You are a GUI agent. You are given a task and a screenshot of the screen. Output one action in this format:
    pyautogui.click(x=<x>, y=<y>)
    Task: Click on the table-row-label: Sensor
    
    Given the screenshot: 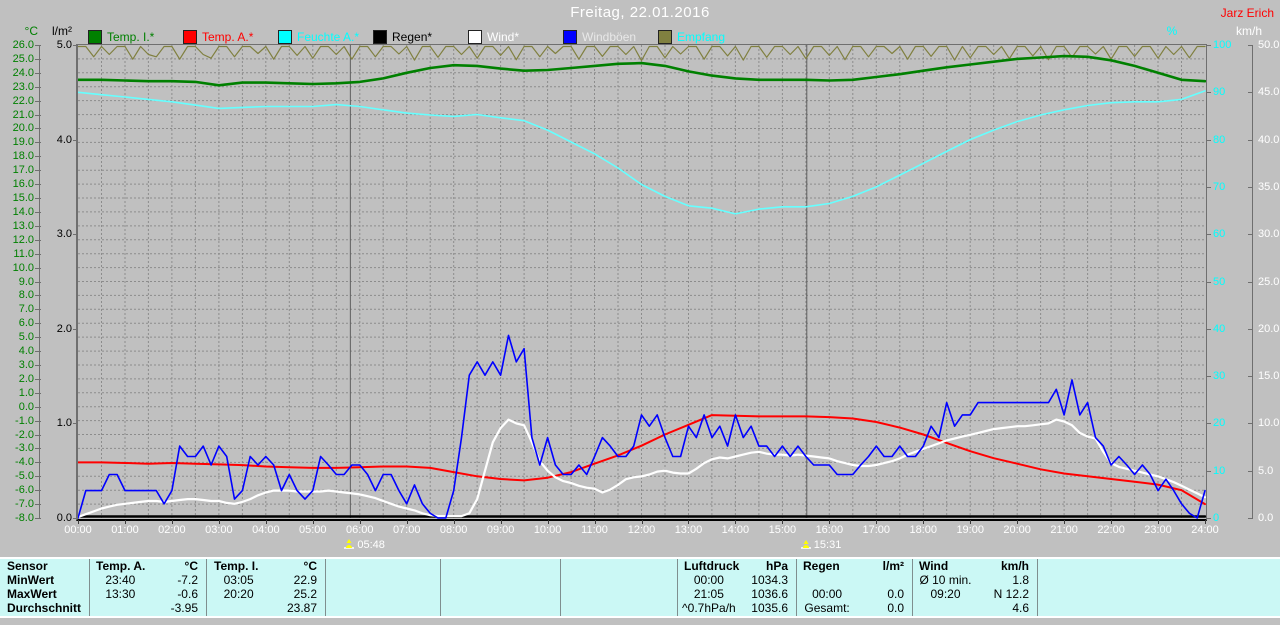 What is the action you would take?
    pyautogui.click(x=27, y=566)
    